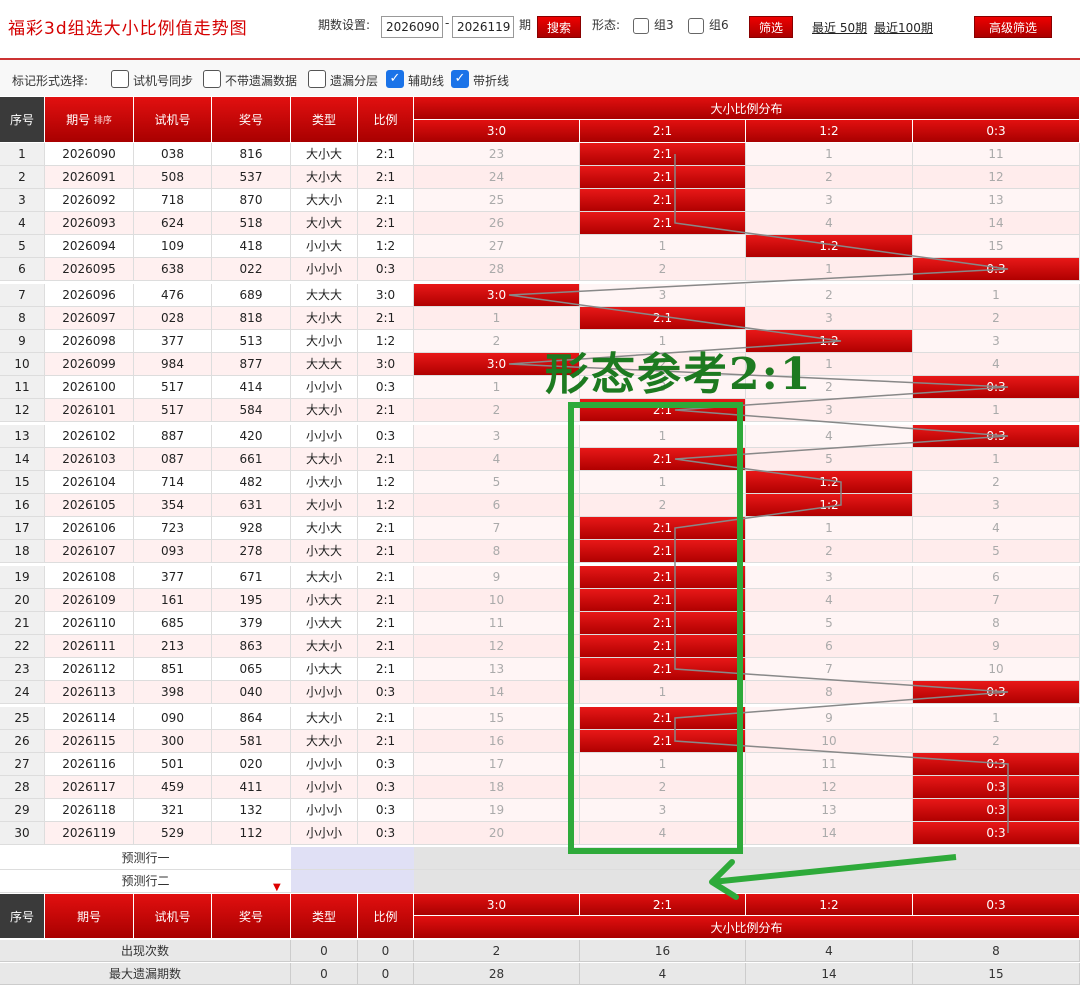 The height and width of the screenshot is (988, 1080). I want to click on row-dist-30: 1, so click(497, 318).